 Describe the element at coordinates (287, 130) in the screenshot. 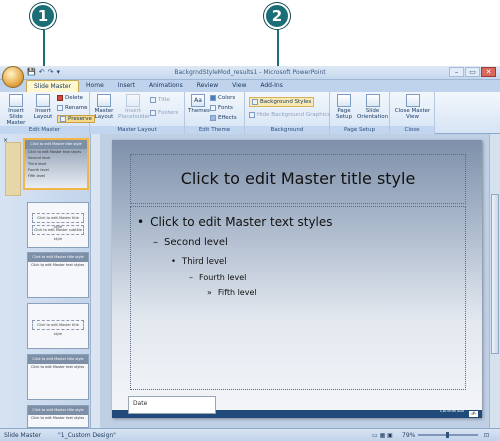

I see `group-label-background: Background` at that location.